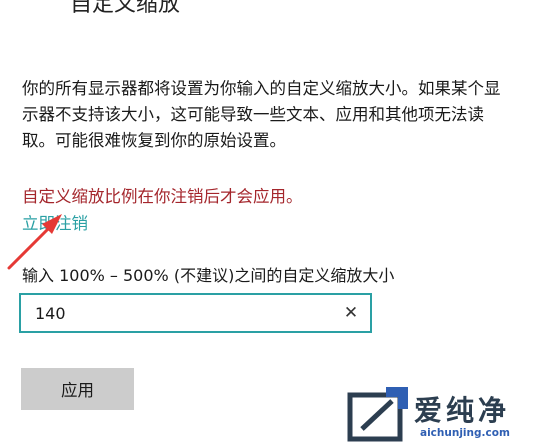 The image size is (545, 448). I want to click on apply-button: 应用, so click(77, 389).